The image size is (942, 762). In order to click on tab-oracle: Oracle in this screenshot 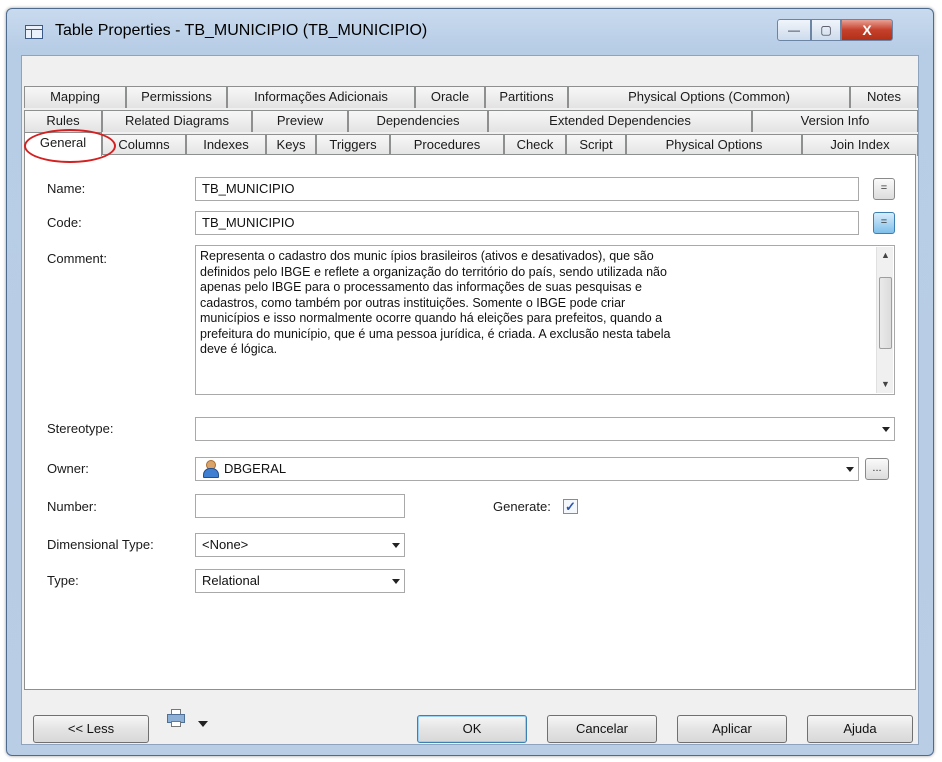, I will do `click(450, 97)`.